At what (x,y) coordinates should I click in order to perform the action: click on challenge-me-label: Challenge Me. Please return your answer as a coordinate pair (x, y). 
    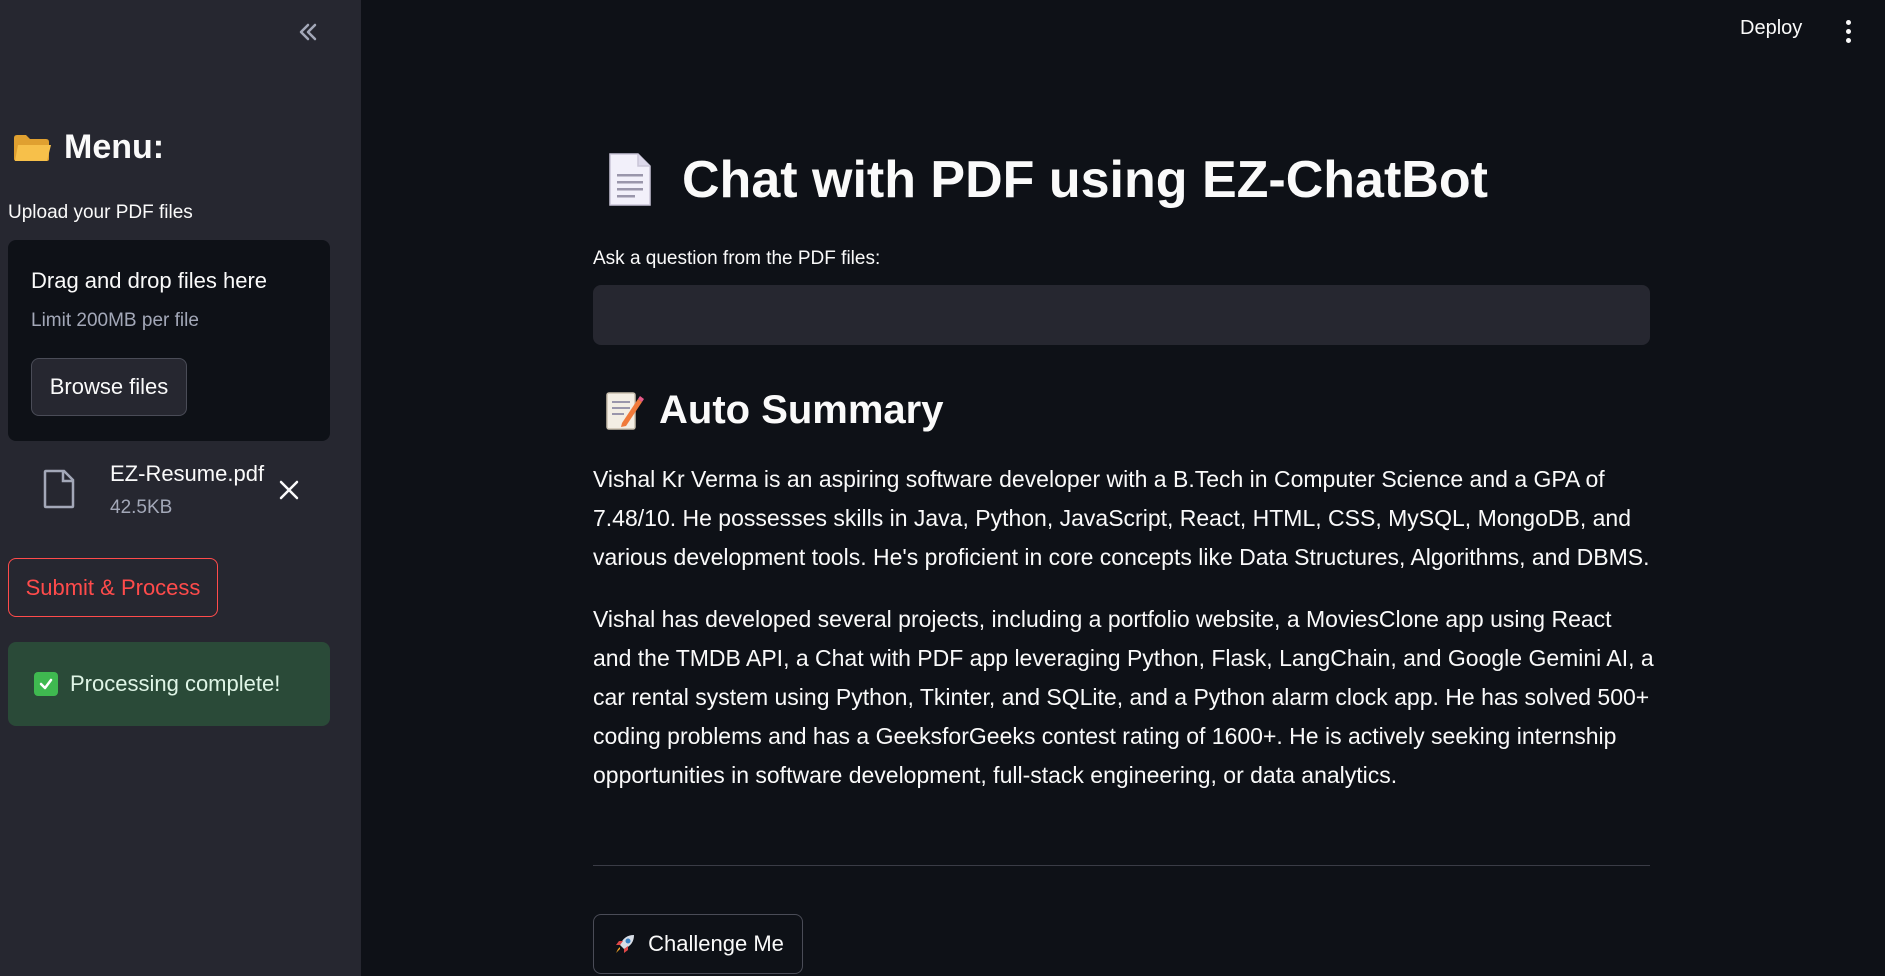
    Looking at the image, I should click on (716, 943).